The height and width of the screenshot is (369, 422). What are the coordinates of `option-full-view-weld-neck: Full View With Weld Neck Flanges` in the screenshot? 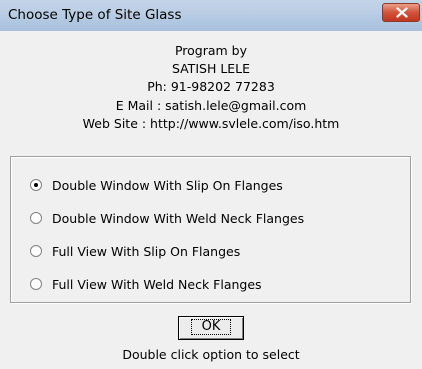 It's located at (146, 284).